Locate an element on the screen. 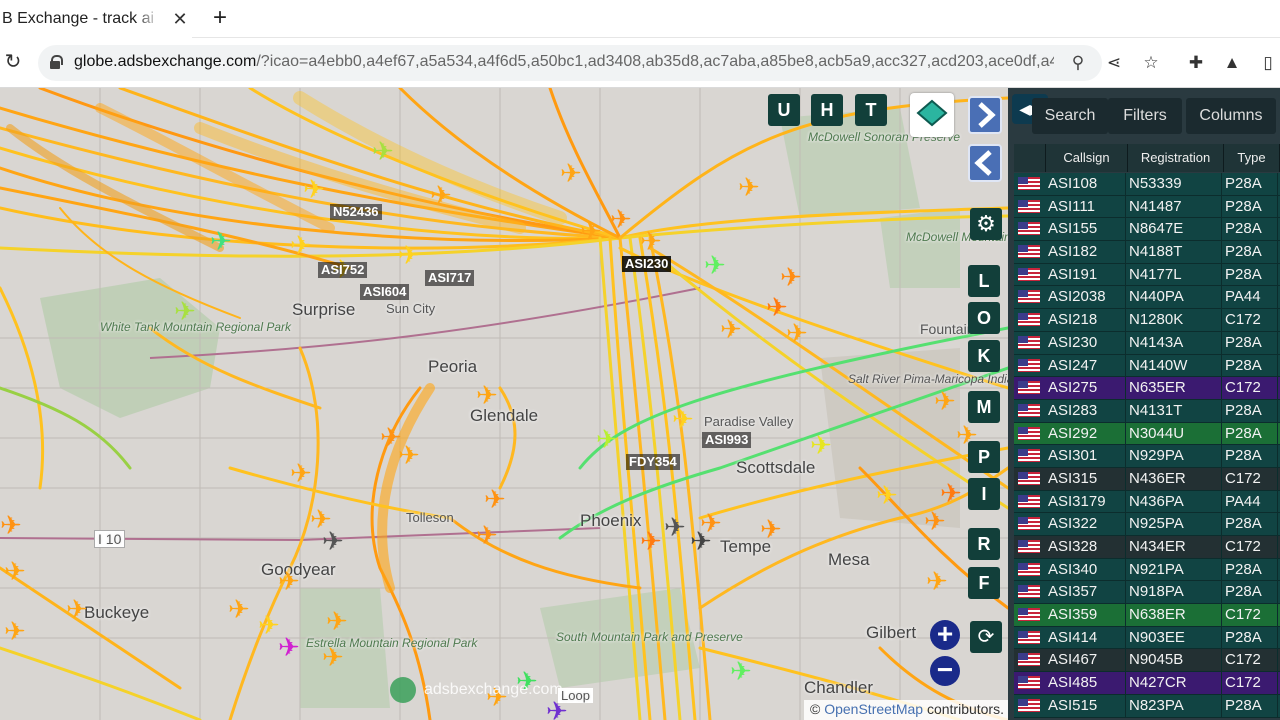  flight-tag: ASI717 is located at coordinates (450, 278).